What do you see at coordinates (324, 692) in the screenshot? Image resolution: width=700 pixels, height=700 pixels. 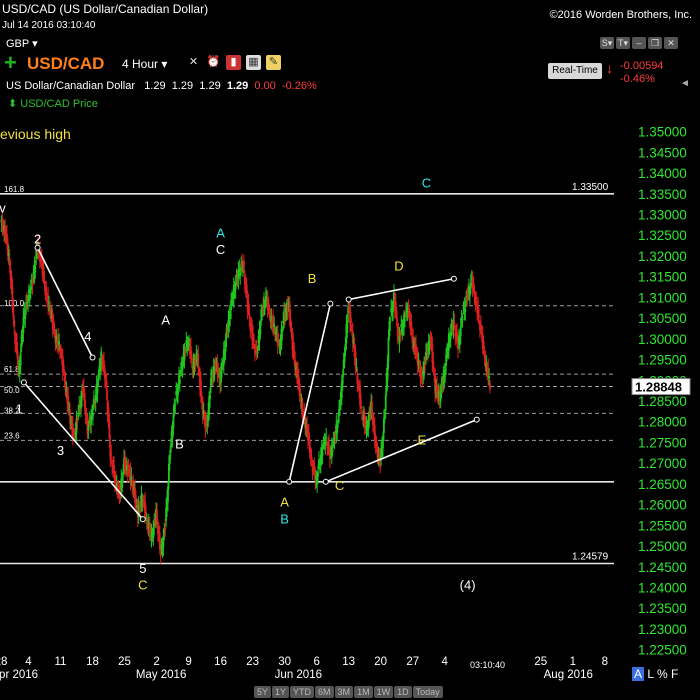 I see `range-button: 6M` at bounding box center [324, 692].